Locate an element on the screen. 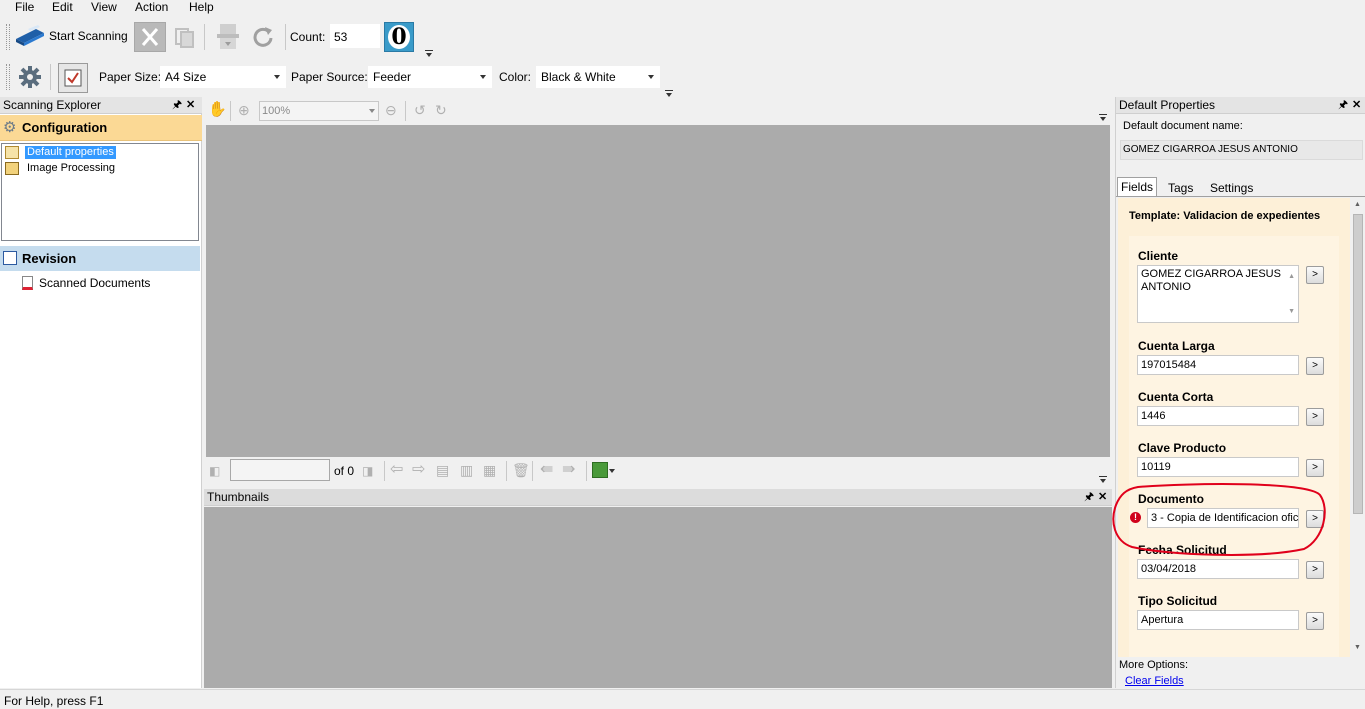  color-select: Black & White is located at coordinates (598, 77).